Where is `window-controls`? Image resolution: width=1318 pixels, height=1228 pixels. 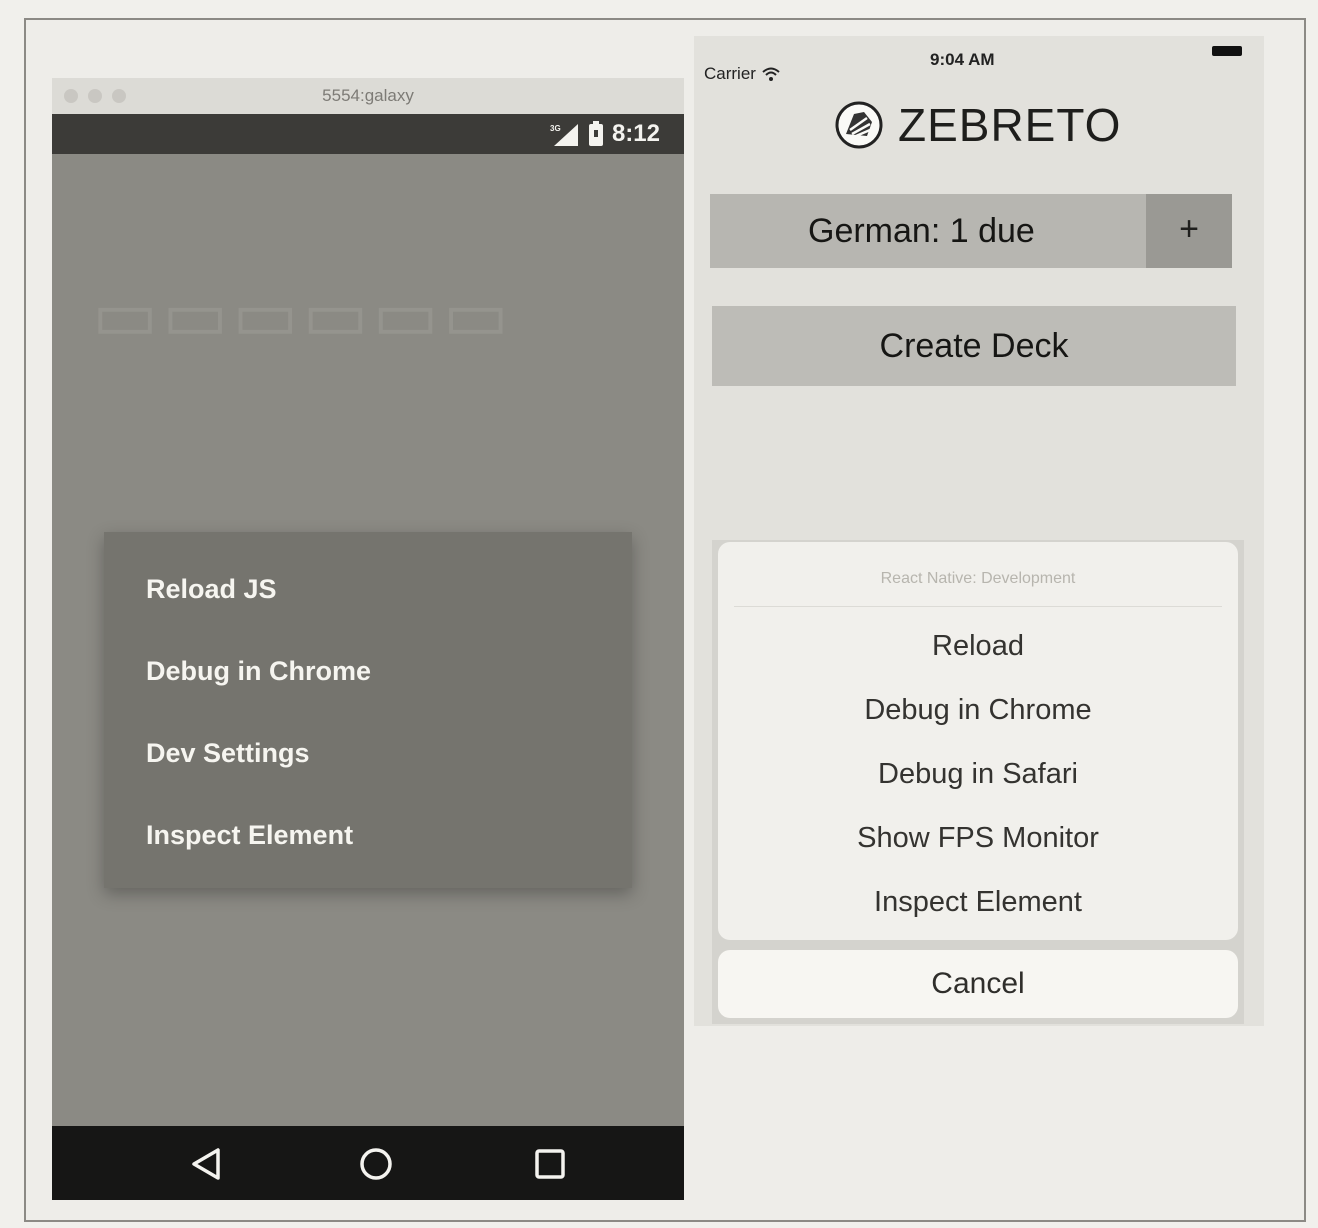 window-controls is located at coordinates (95, 96).